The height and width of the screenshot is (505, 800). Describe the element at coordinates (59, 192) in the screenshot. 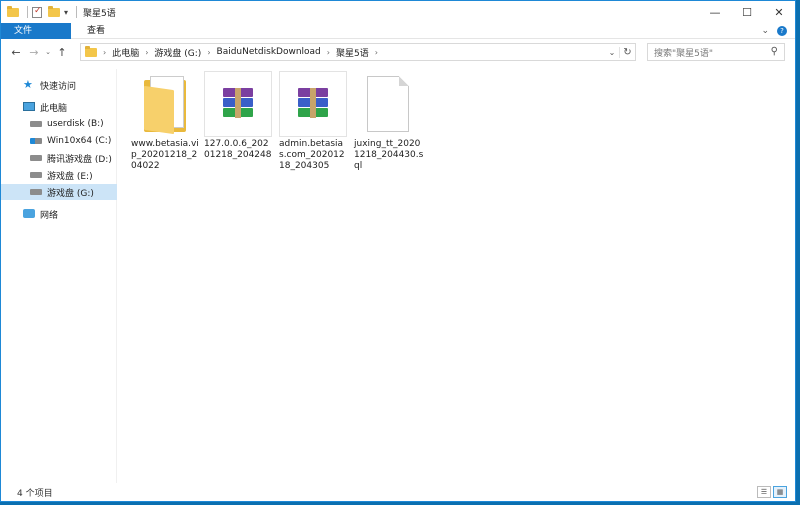

I see `sidebar-item-drive-g: 游戏盘 (G:)` at that location.